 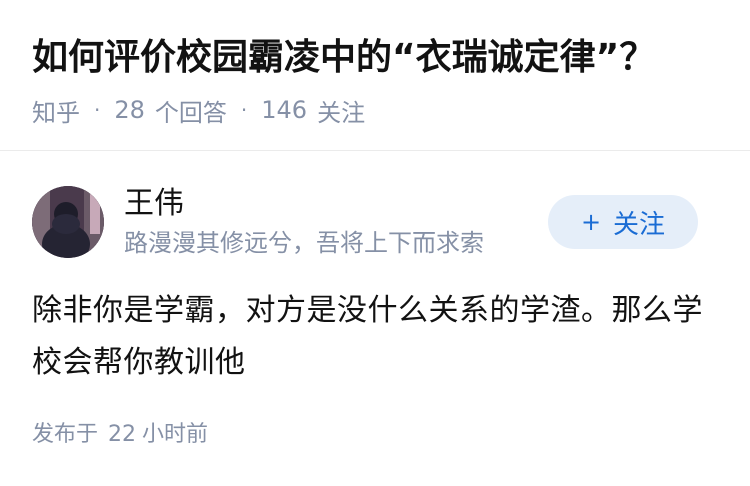 I want to click on publish-time: 发布于 22 小时前, so click(x=120, y=435).